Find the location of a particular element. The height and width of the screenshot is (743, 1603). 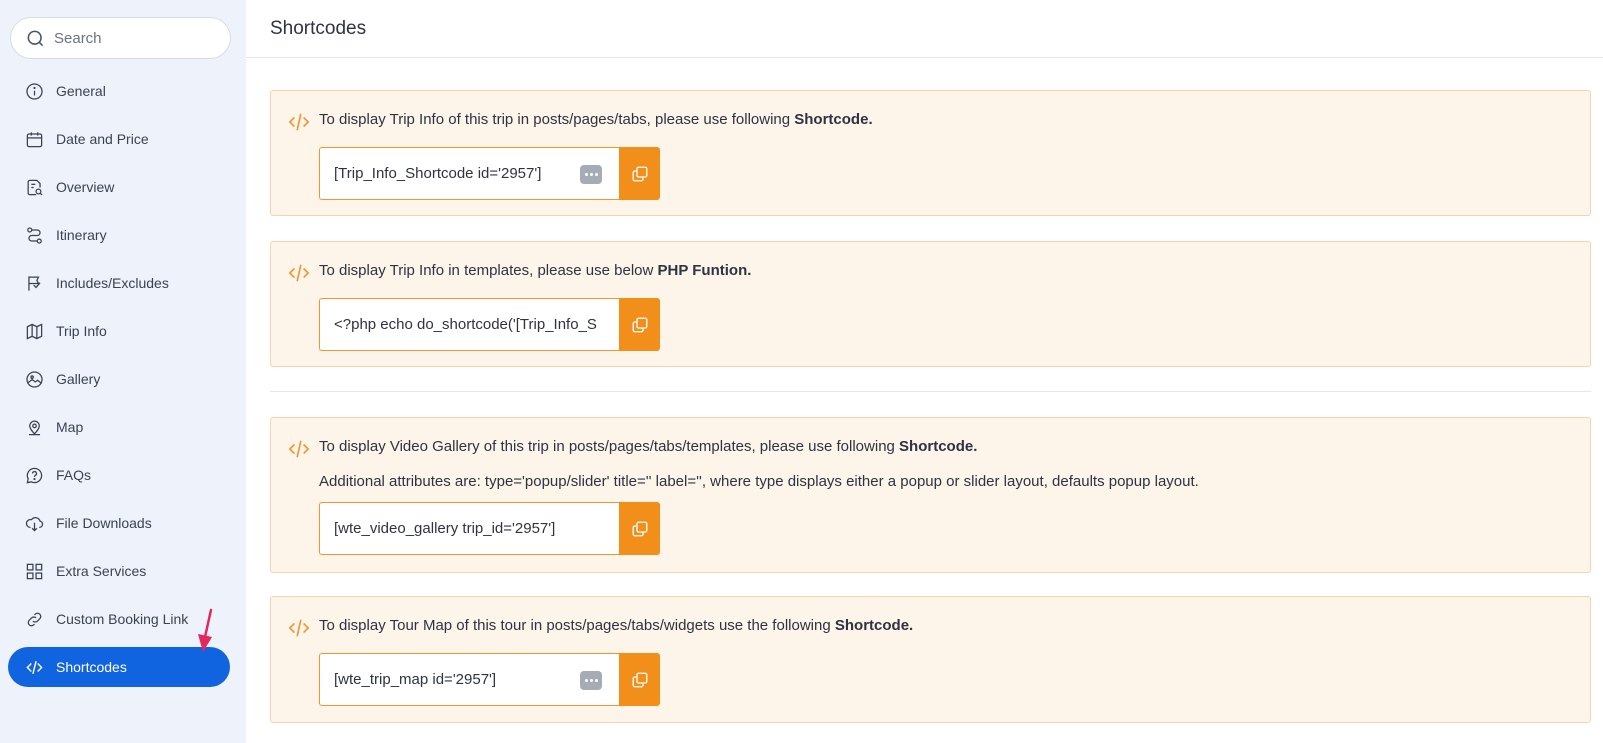

sidebar-item-gallery: Gallery is located at coordinates (119, 379).